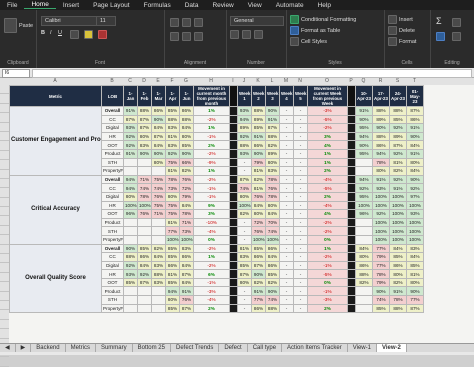 The height and width of the screenshot is (367, 474). Describe the element at coordinates (272, 81) in the screenshot. I see `column-header: L` at that location.